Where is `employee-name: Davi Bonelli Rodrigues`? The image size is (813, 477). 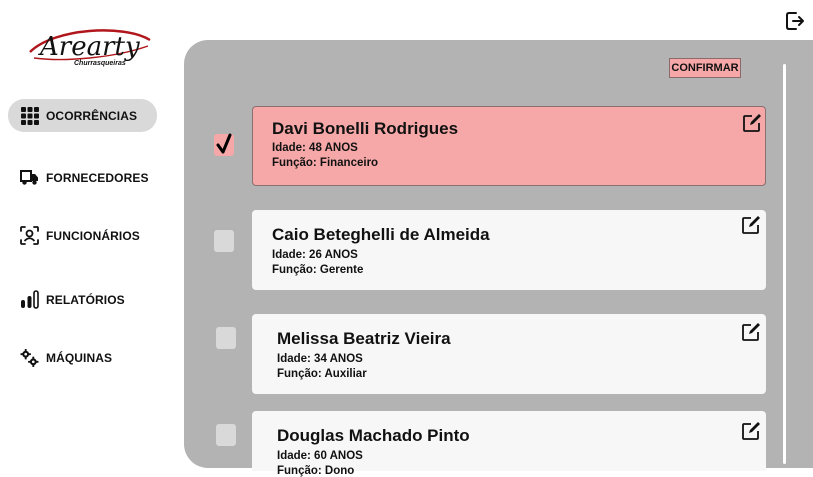 employee-name: Davi Bonelli Rodrigues is located at coordinates (365, 128).